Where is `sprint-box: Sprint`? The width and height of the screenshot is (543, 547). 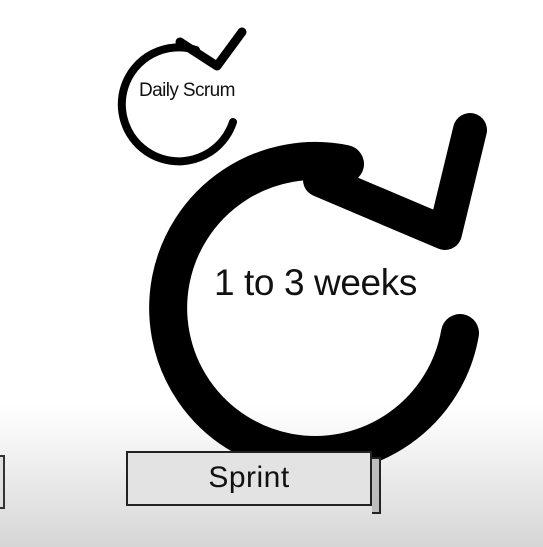 sprint-box: Sprint is located at coordinates (253, 482).